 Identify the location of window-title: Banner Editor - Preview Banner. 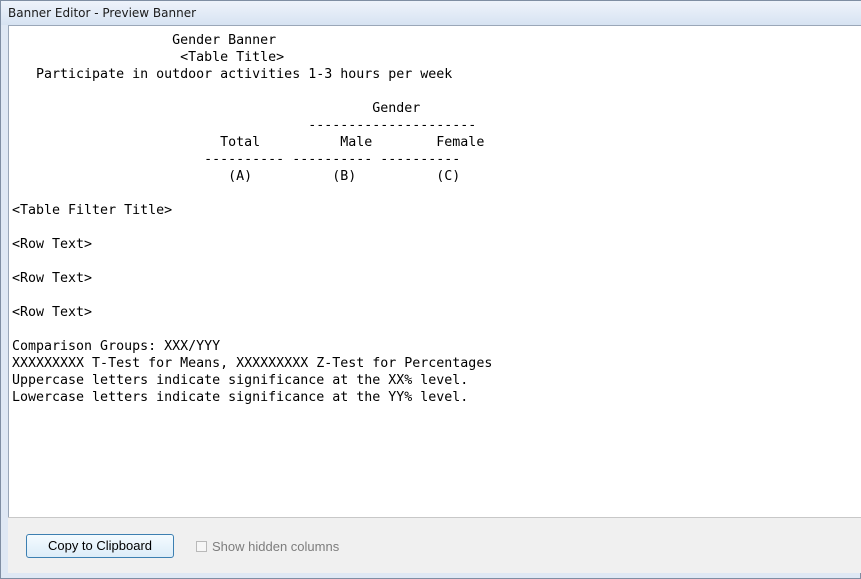
(102, 13).